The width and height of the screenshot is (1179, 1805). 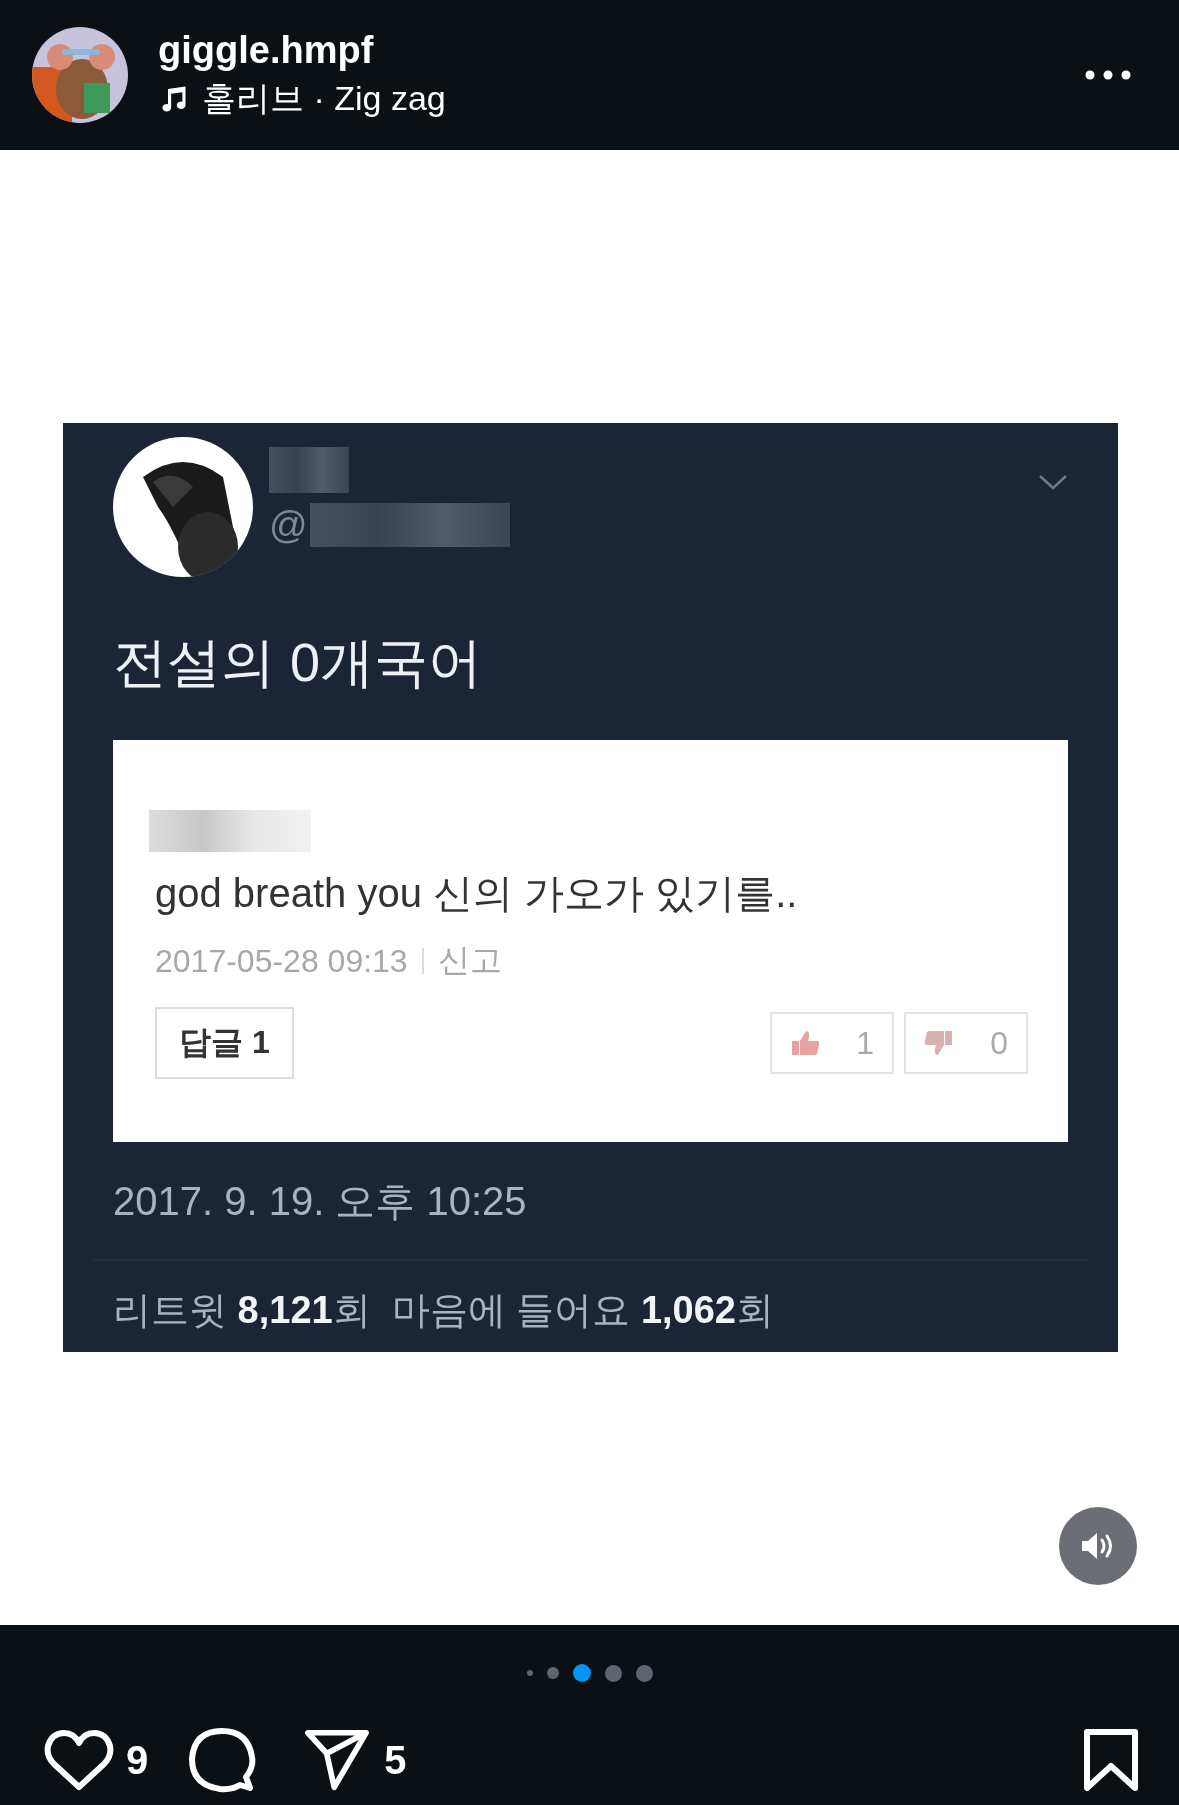 I want to click on comment-date: 2017-05-28 09:13, so click(x=281, y=961).